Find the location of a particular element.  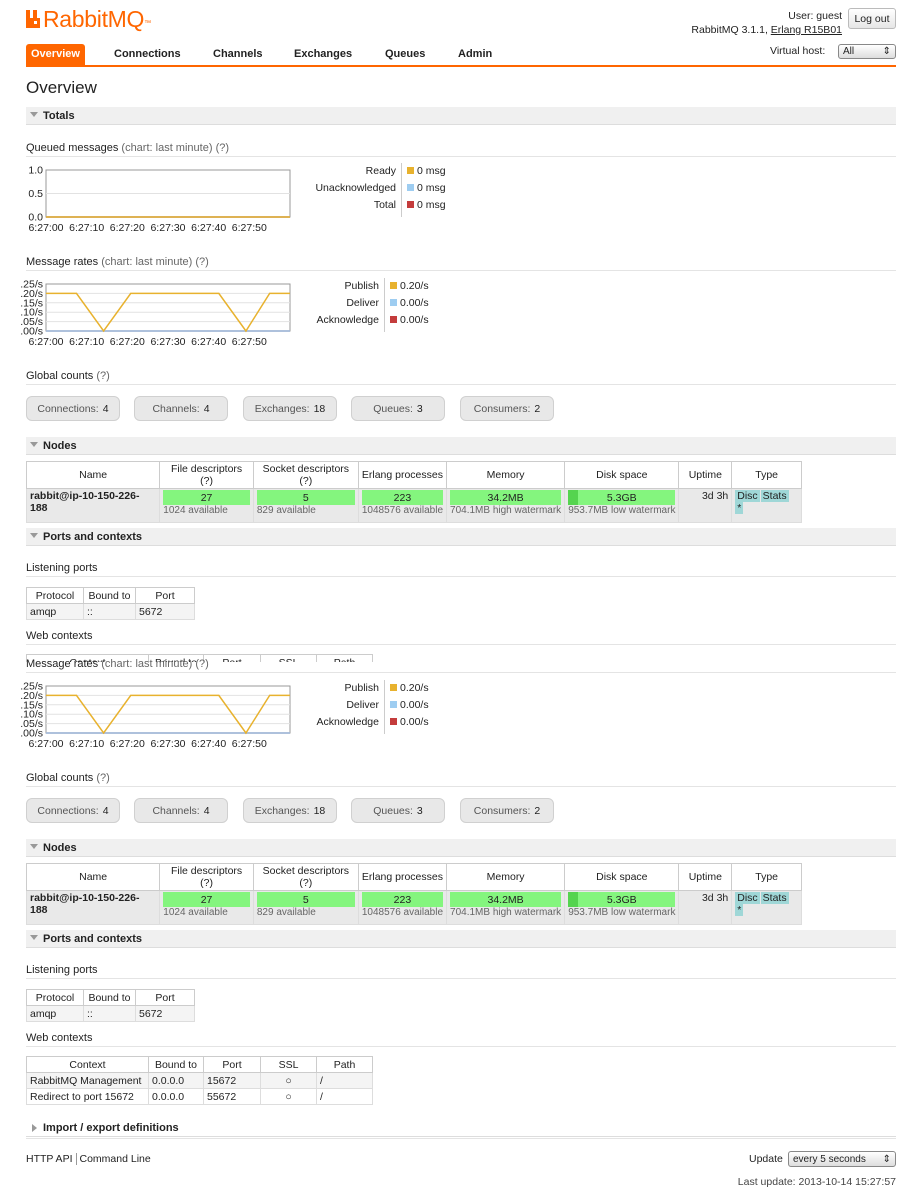

count-value: 3 is located at coordinates (419, 408).